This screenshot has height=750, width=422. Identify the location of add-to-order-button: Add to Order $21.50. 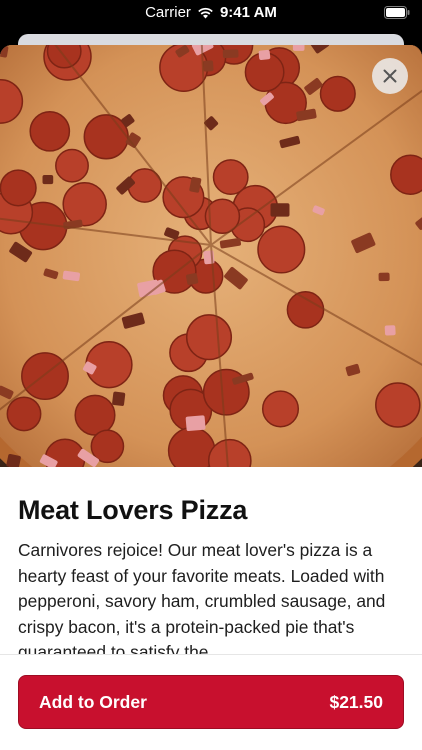
(211, 702).